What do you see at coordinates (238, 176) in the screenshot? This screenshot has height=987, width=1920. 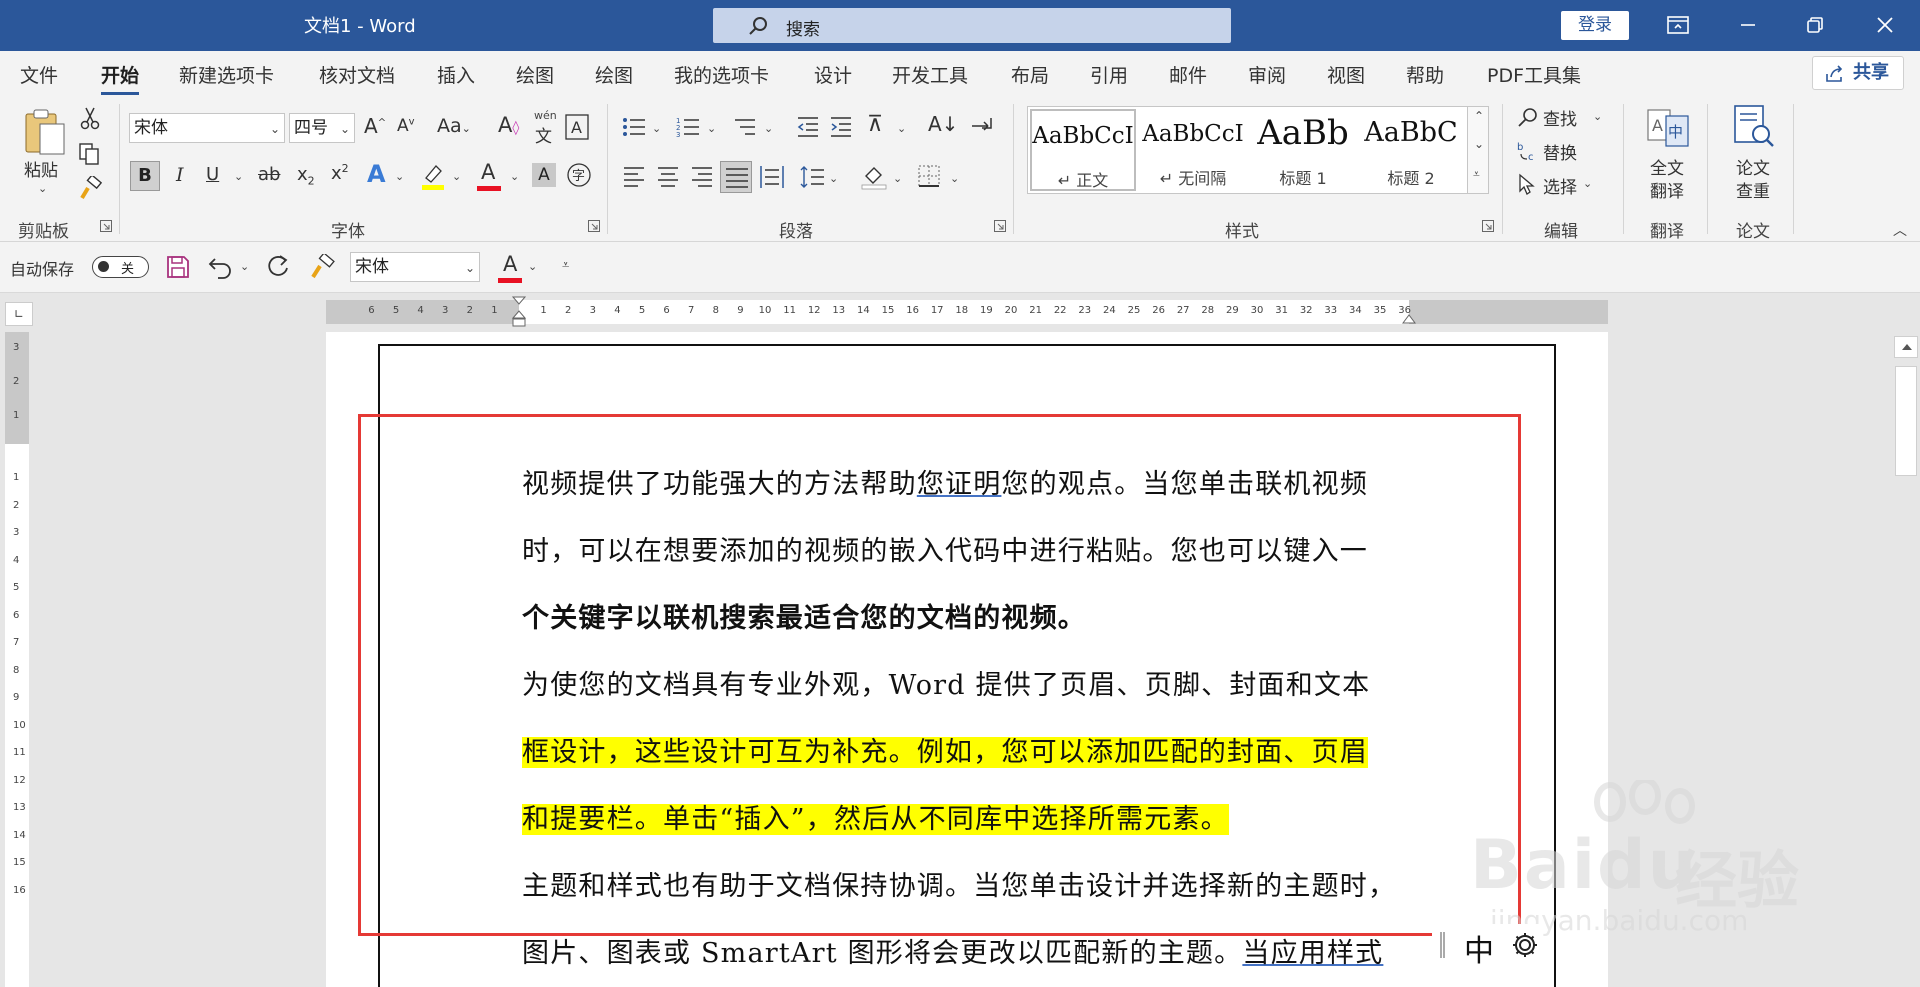 I see `underline-dropdown-icon: ⌄` at bounding box center [238, 176].